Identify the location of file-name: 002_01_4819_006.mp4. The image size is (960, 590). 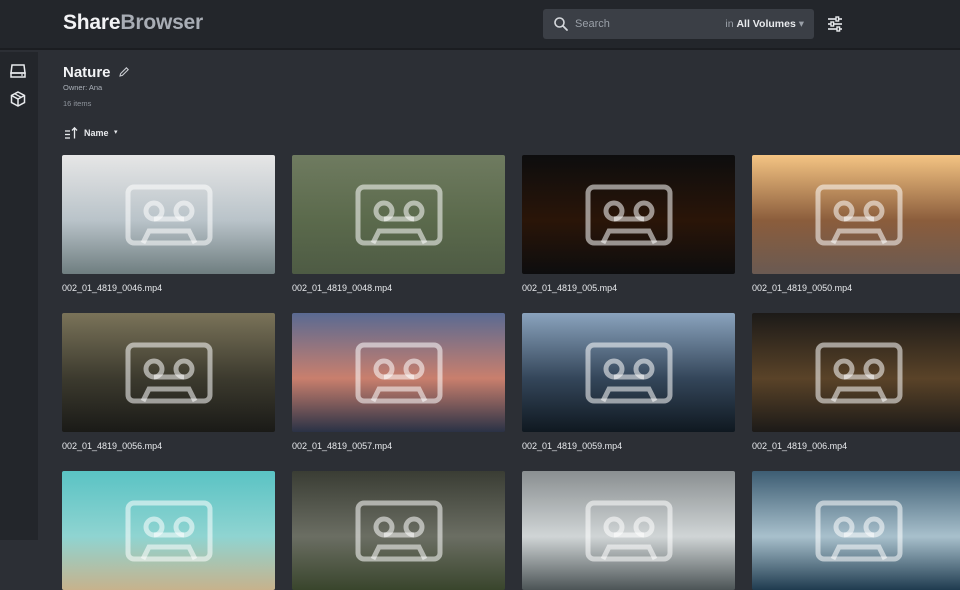
(800, 446).